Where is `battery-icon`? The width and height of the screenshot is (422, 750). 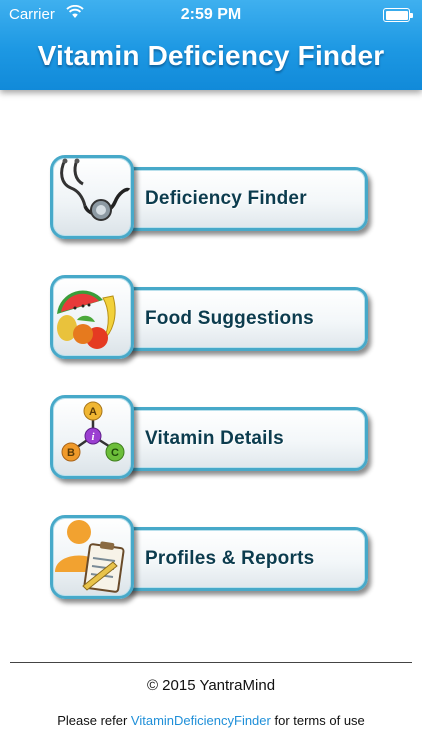 battery-icon is located at coordinates (398, 15).